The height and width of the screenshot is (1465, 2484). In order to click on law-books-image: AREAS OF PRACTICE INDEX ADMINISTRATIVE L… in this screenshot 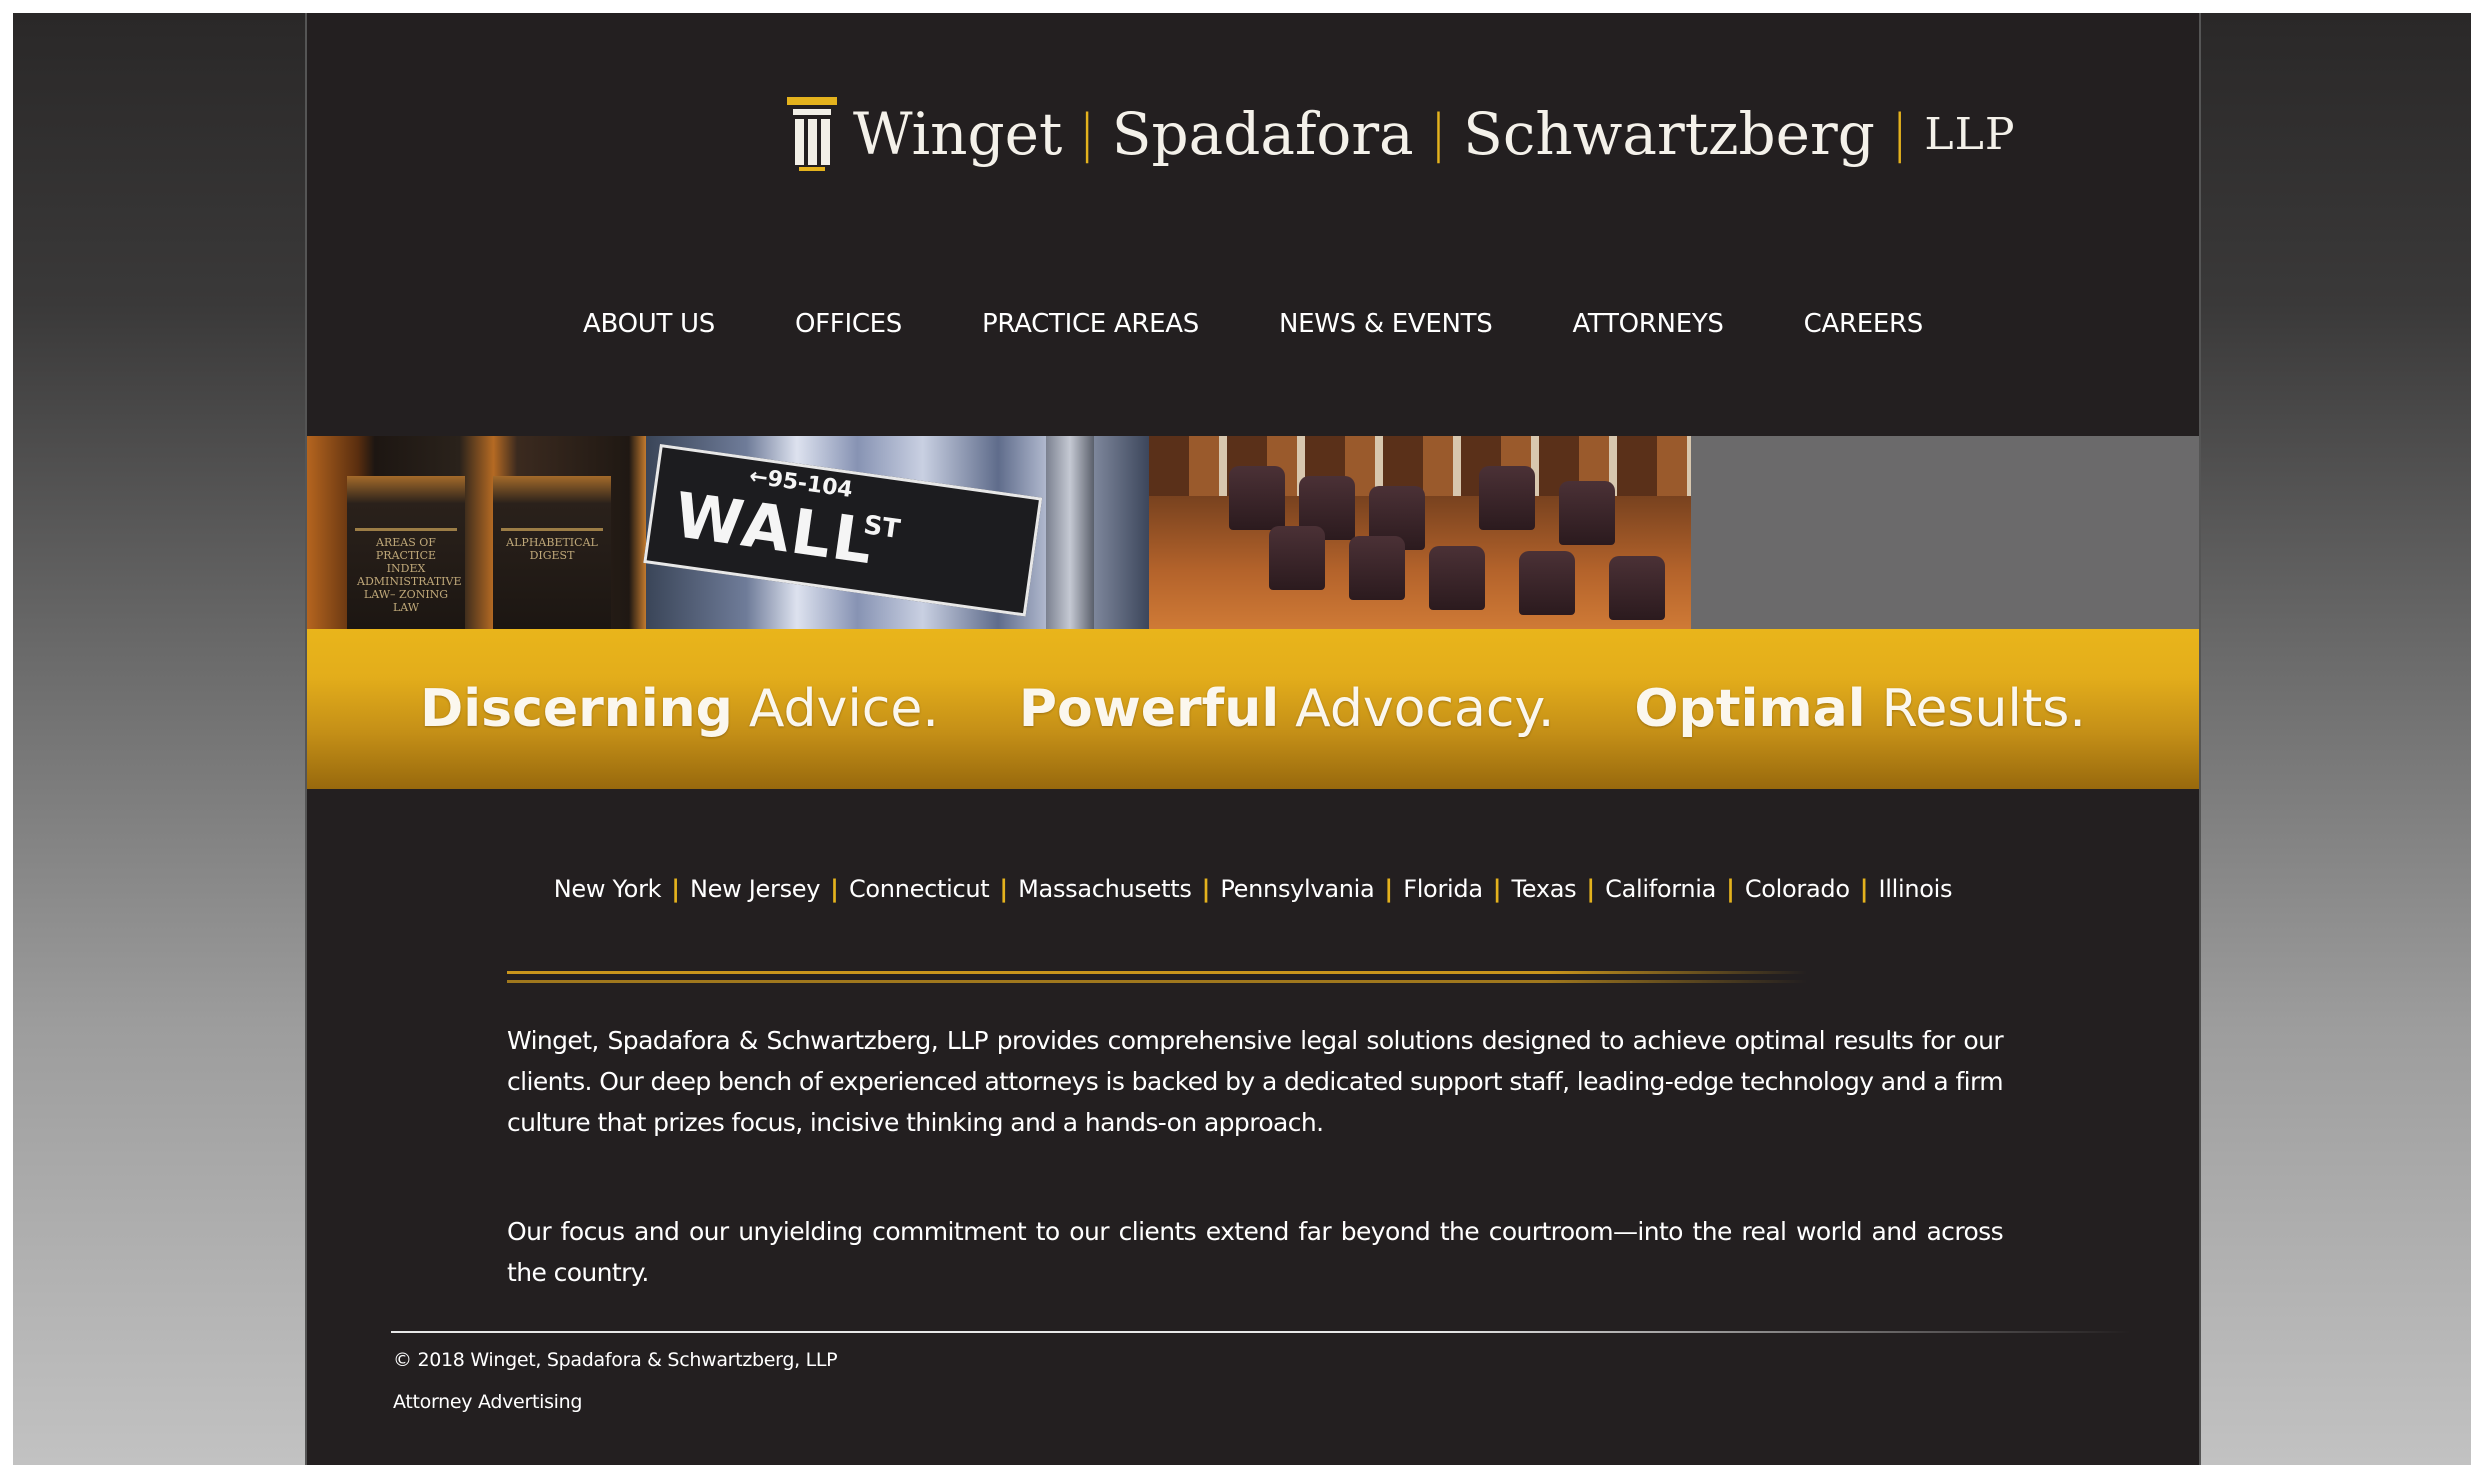, I will do `click(476, 532)`.